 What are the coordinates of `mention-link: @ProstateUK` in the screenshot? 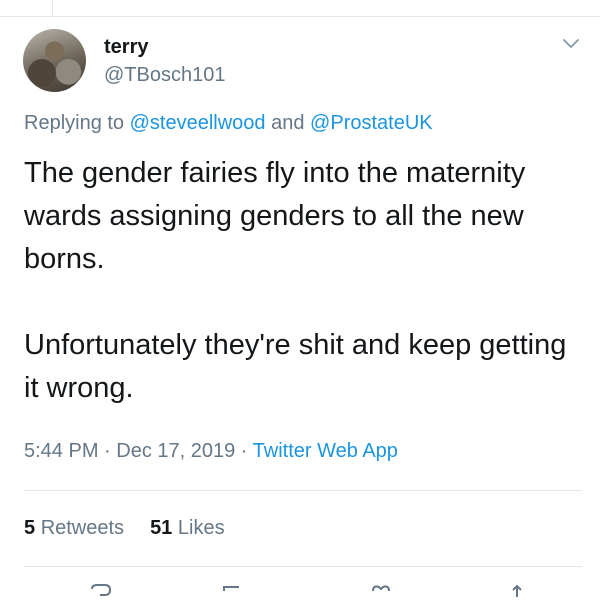 It's located at (371, 123).